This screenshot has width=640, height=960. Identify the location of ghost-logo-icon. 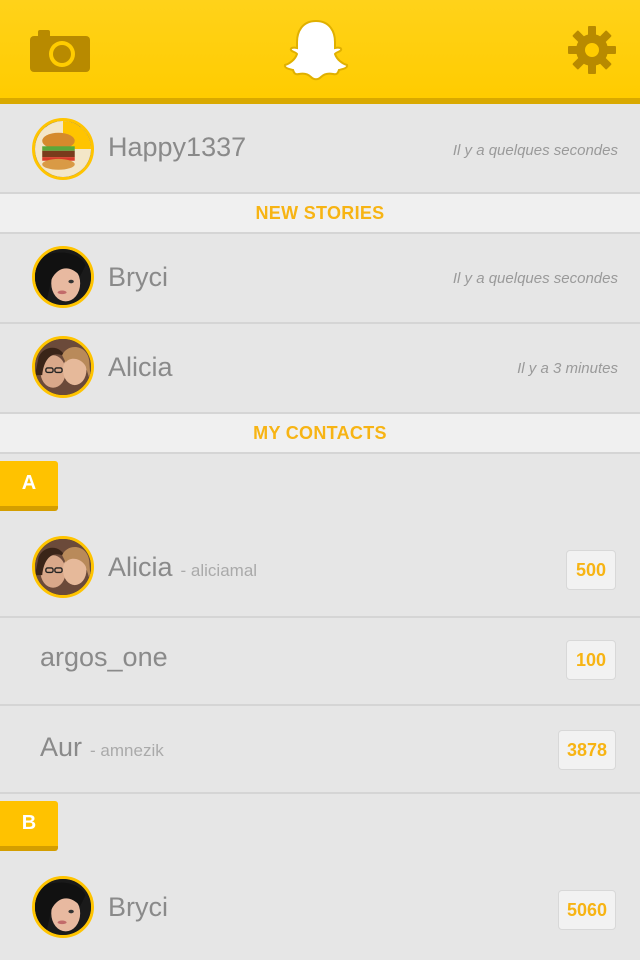
(316, 50).